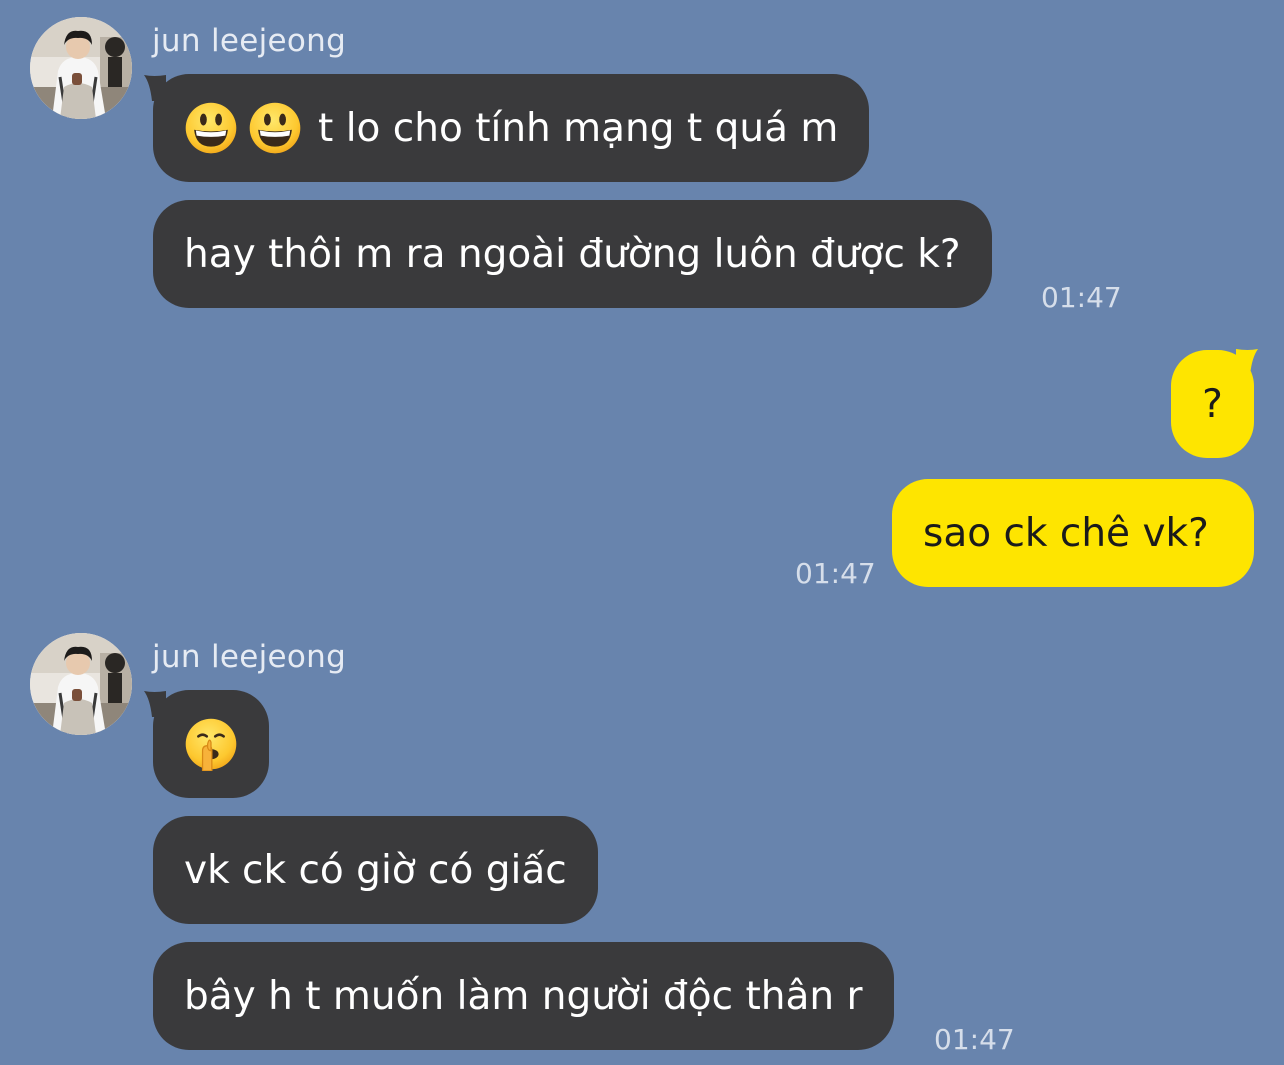 Image resolution: width=1284 pixels, height=1065 pixels. I want to click on message-bubble-incoming: t lo cho tính mạng t quá m, so click(511, 128).